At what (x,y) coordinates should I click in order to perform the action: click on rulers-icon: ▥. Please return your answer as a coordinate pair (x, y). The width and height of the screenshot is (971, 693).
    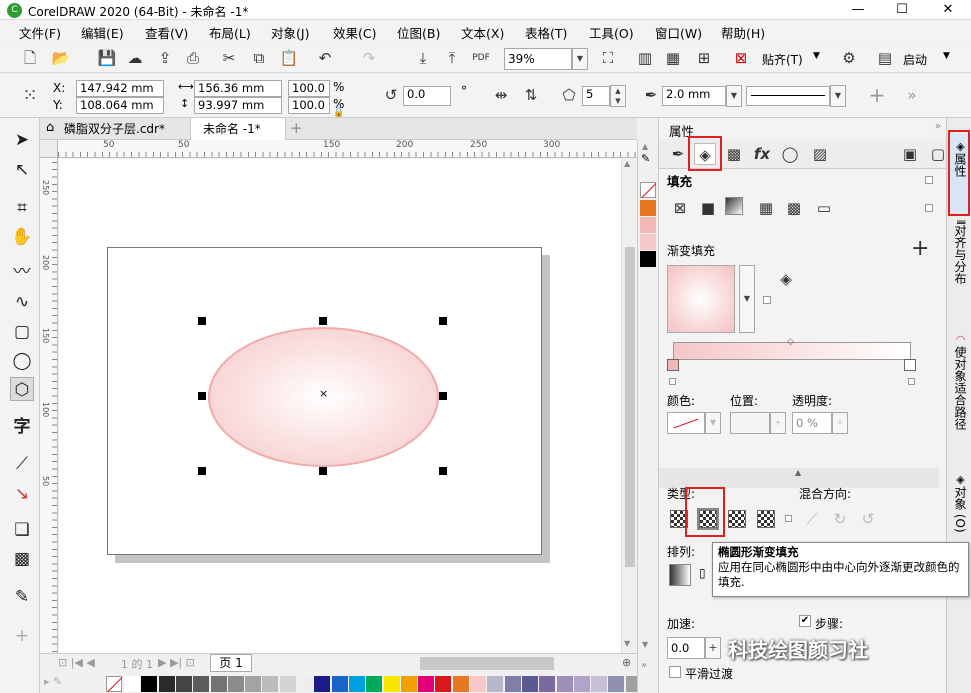
    Looking at the image, I should click on (645, 58).